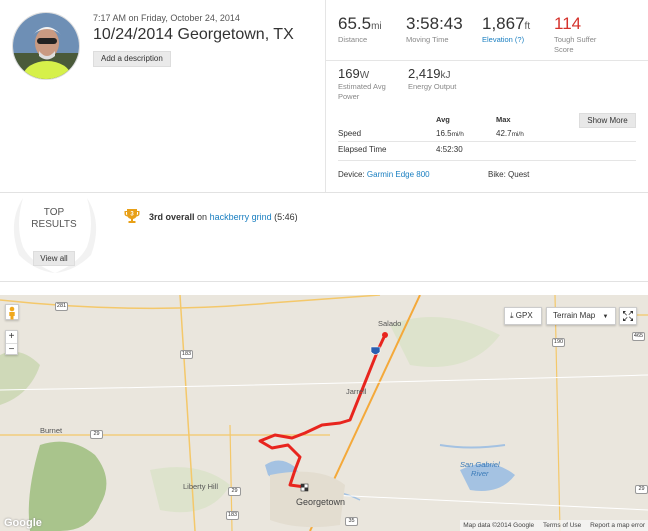  I want to click on top-result-time: (5:46), so click(286, 217).